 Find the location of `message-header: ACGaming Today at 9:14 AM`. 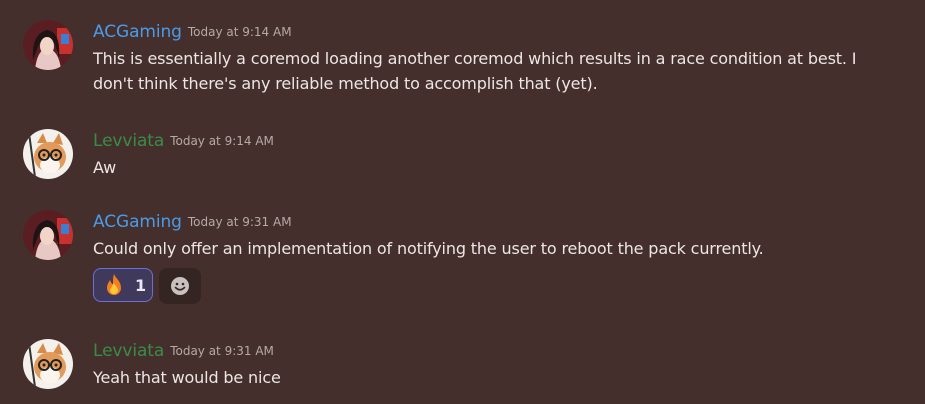

message-header: ACGaming Today at 9:14 AM is located at coordinates (192, 32).